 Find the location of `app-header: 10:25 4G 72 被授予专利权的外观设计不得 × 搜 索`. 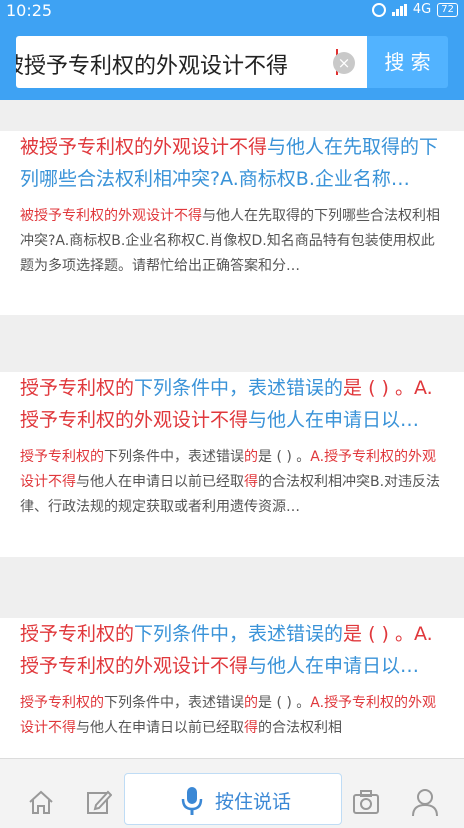

app-header: 10:25 4G 72 被授予专利权的外观设计不得 × 搜 索 is located at coordinates (232, 50).